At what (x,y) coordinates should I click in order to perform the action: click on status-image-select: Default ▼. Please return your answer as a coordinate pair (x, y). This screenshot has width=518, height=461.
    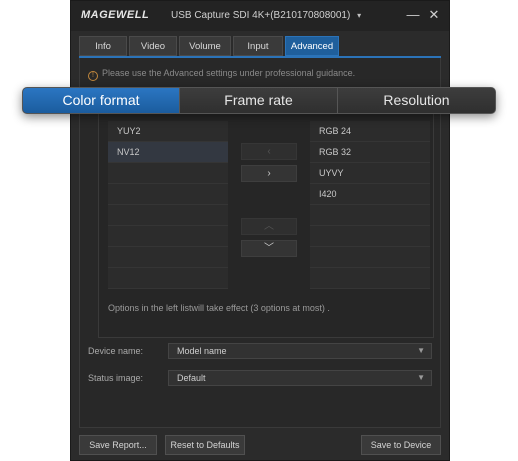
    Looking at the image, I should click on (300, 378).